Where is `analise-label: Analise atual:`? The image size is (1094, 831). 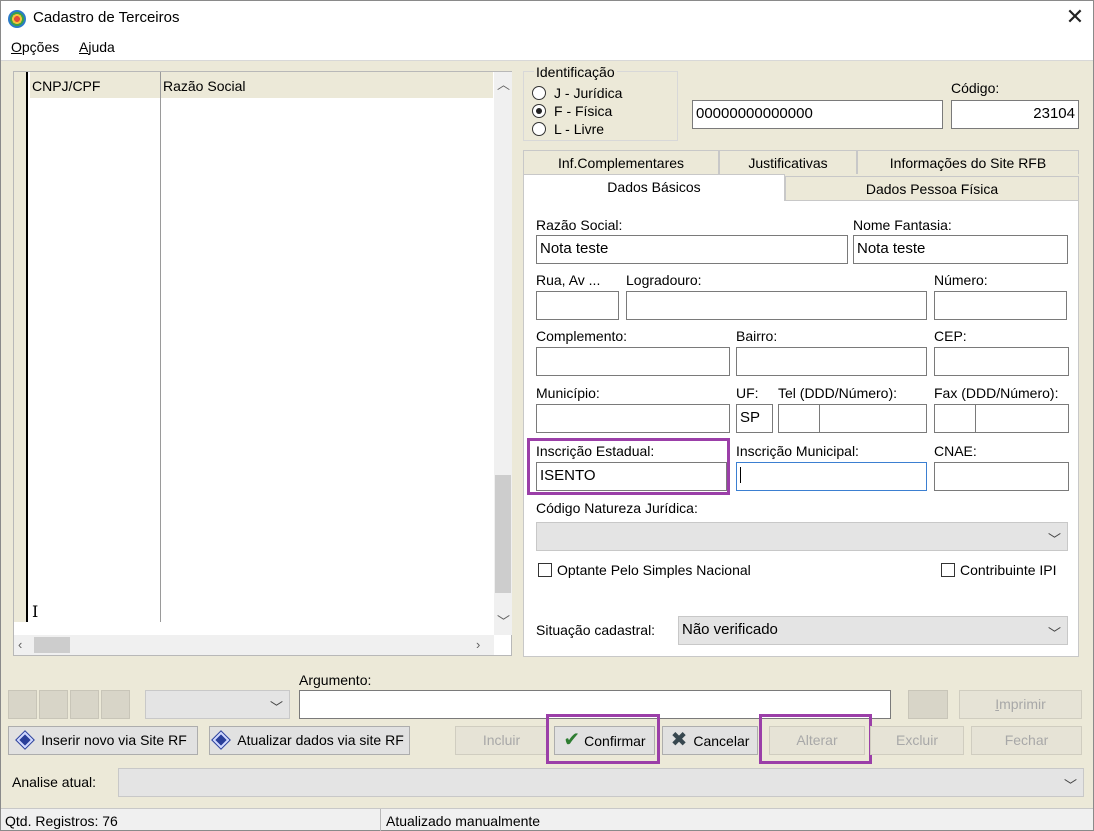 analise-label: Analise atual: is located at coordinates (54, 782).